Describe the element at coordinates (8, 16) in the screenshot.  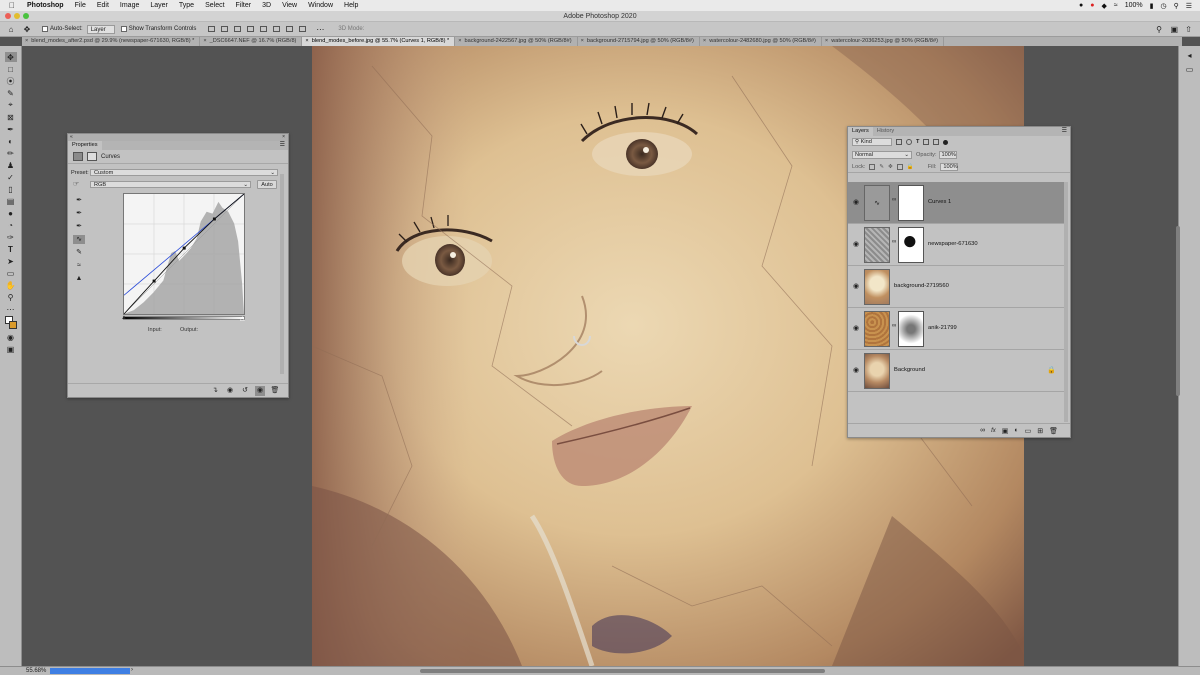
I see `close-window-icon` at that location.